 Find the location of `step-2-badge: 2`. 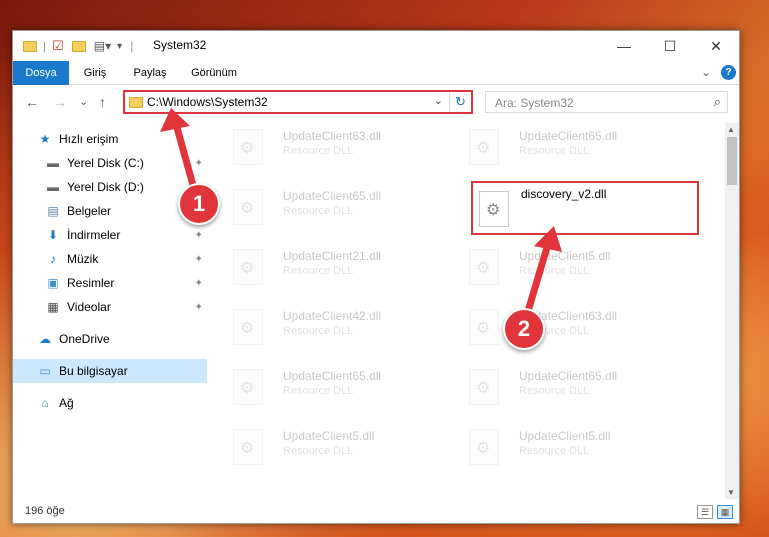

step-2-badge: 2 is located at coordinates (524, 329).